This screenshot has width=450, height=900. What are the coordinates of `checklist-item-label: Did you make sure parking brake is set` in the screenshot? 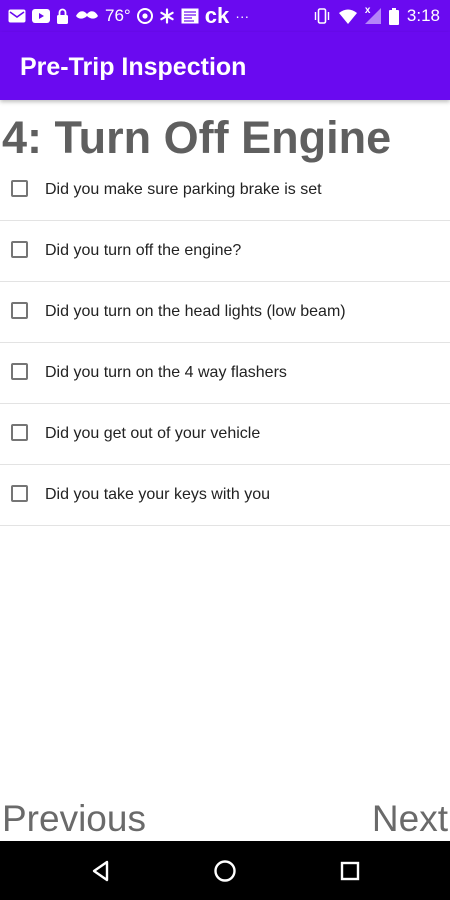 It's located at (183, 189).